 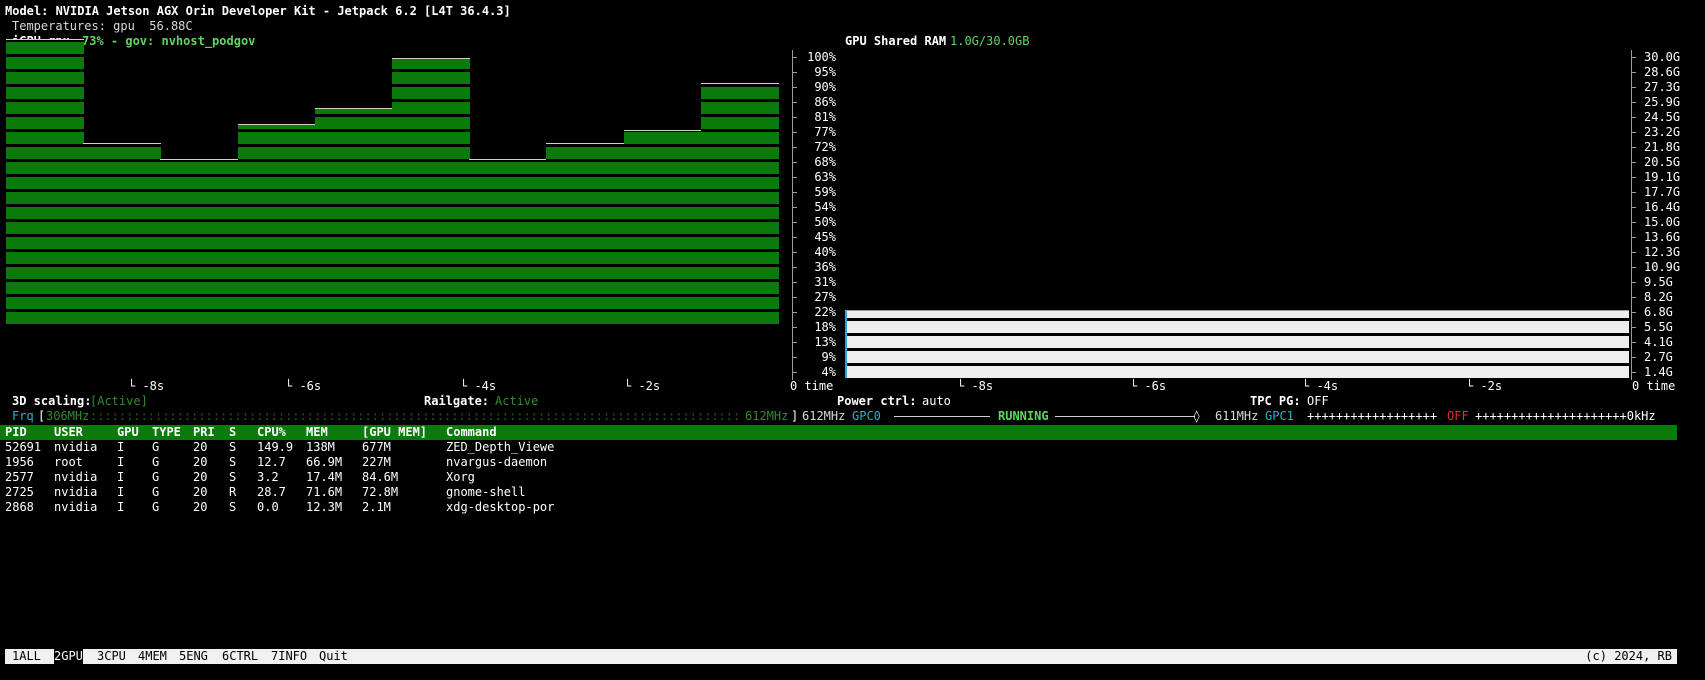 What do you see at coordinates (825, 207) in the screenshot?
I see `gpu-y-tick-label: 54%` at bounding box center [825, 207].